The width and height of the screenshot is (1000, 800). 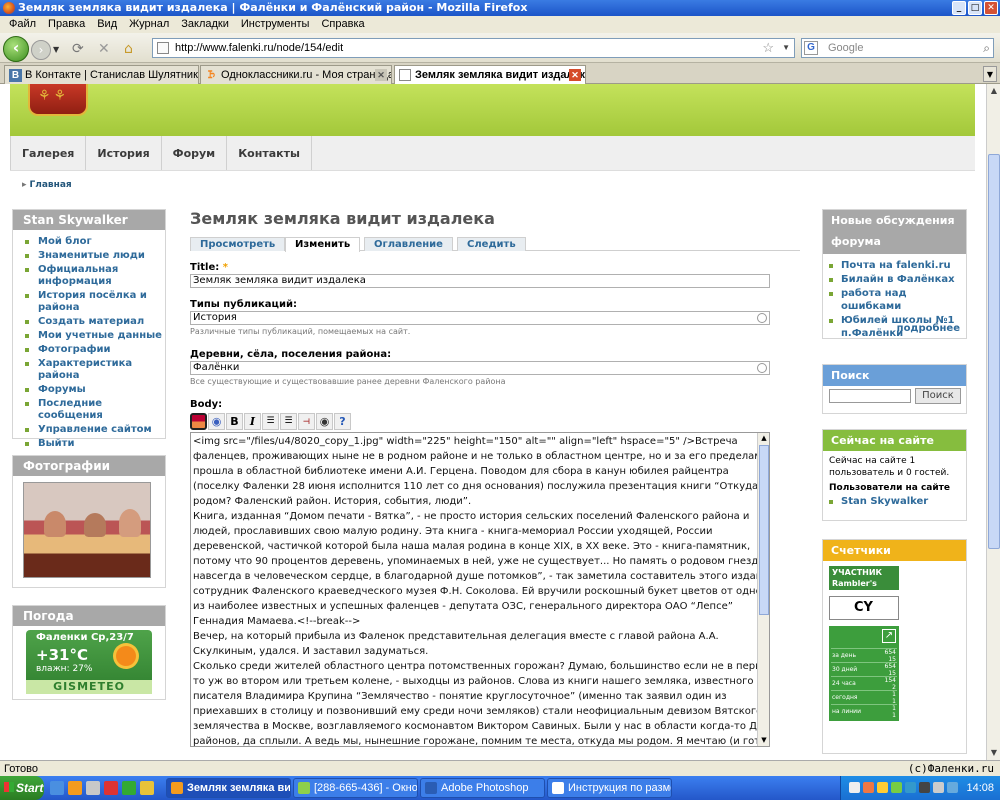 I want to click on ordered-list-icon: ☰, so click(x=270, y=421).